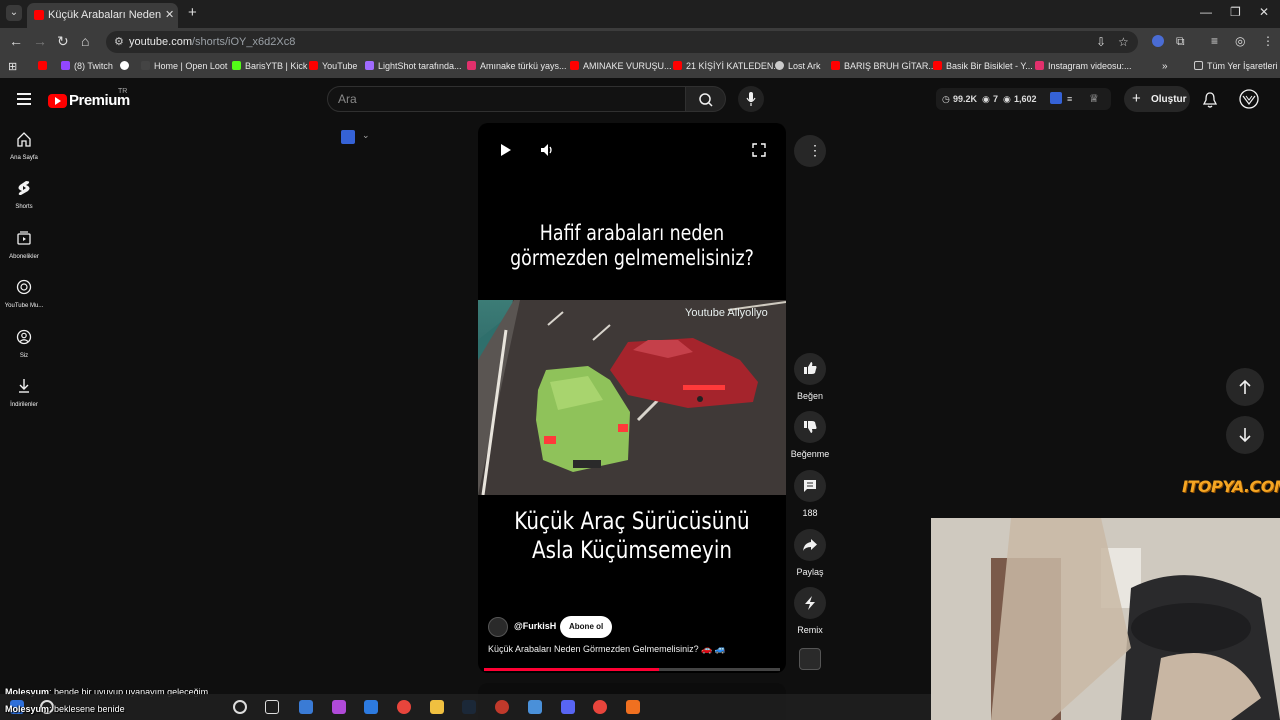 The image size is (1280, 720). Describe the element at coordinates (502, 707) in the screenshot. I see `obs-icon` at that location.